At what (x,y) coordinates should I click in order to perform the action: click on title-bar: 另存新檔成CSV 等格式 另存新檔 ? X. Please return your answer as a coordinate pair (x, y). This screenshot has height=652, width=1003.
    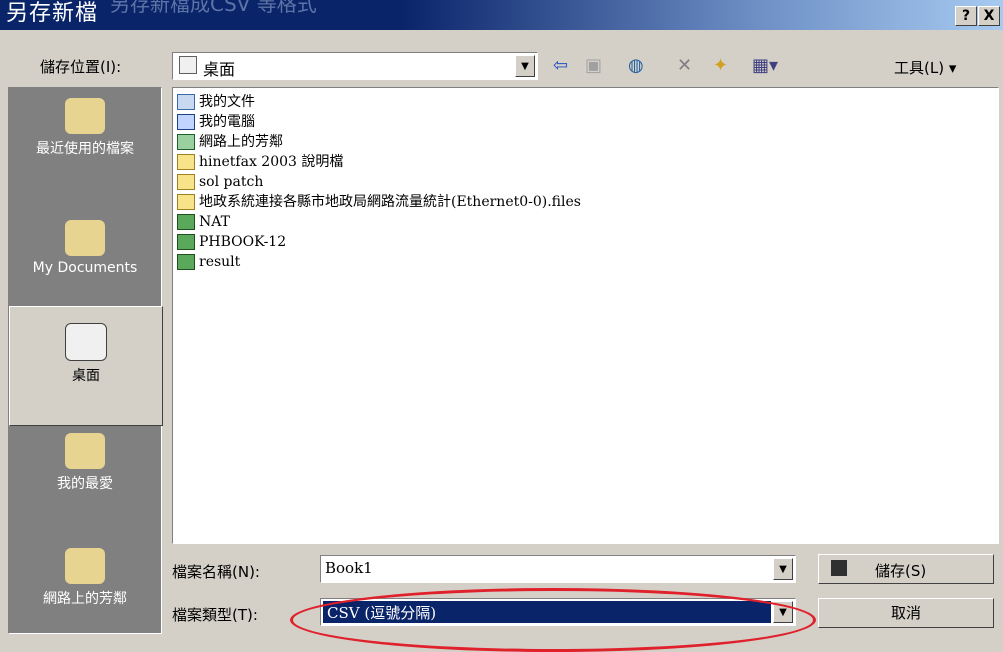
    Looking at the image, I should click on (501, 15).